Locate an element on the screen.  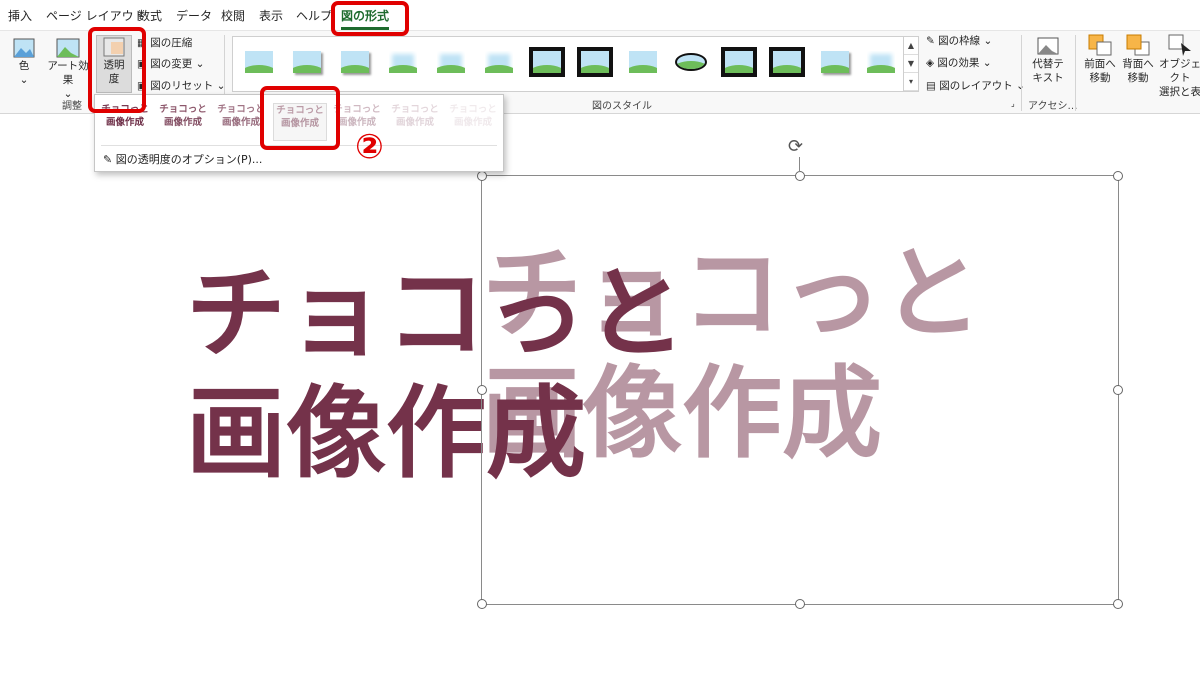
transparency-preset-95: チョコっと 画像作成 is located at coordinates (473, 121).